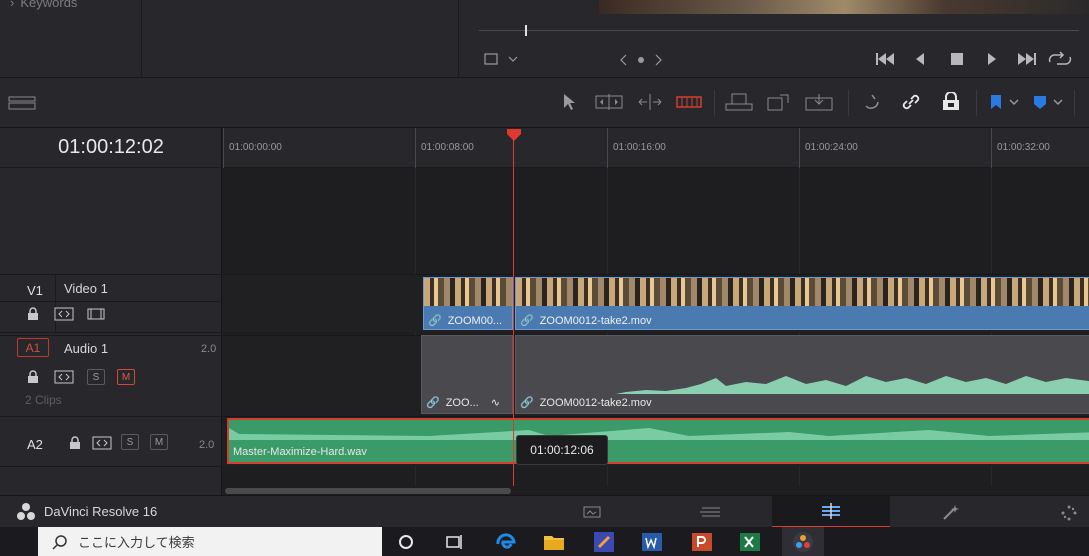 Image resolution: width=1089 pixels, height=556 pixels. Describe the element at coordinates (86, 348) in the screenshot. I see `track-name-a1: Audio 1` at that location.